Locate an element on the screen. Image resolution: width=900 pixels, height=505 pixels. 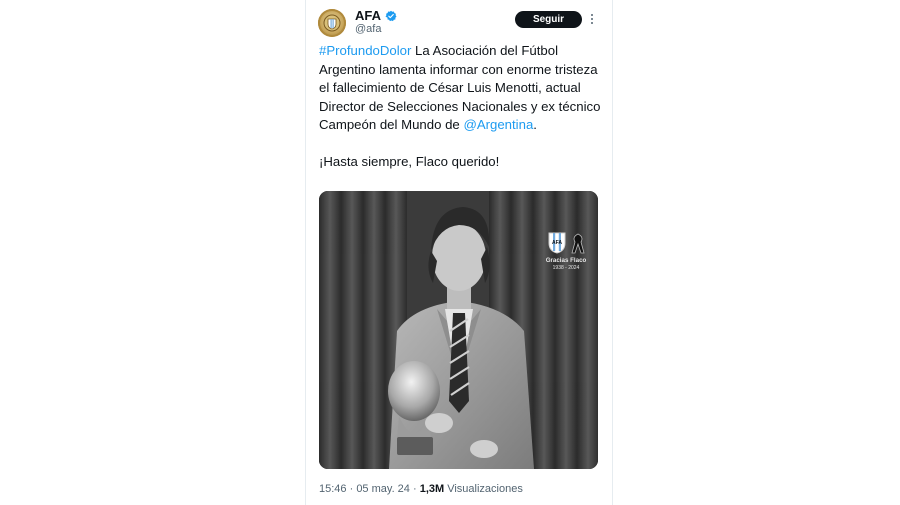
afa-shield-icon: AFA is located at coordinates (557, 243).